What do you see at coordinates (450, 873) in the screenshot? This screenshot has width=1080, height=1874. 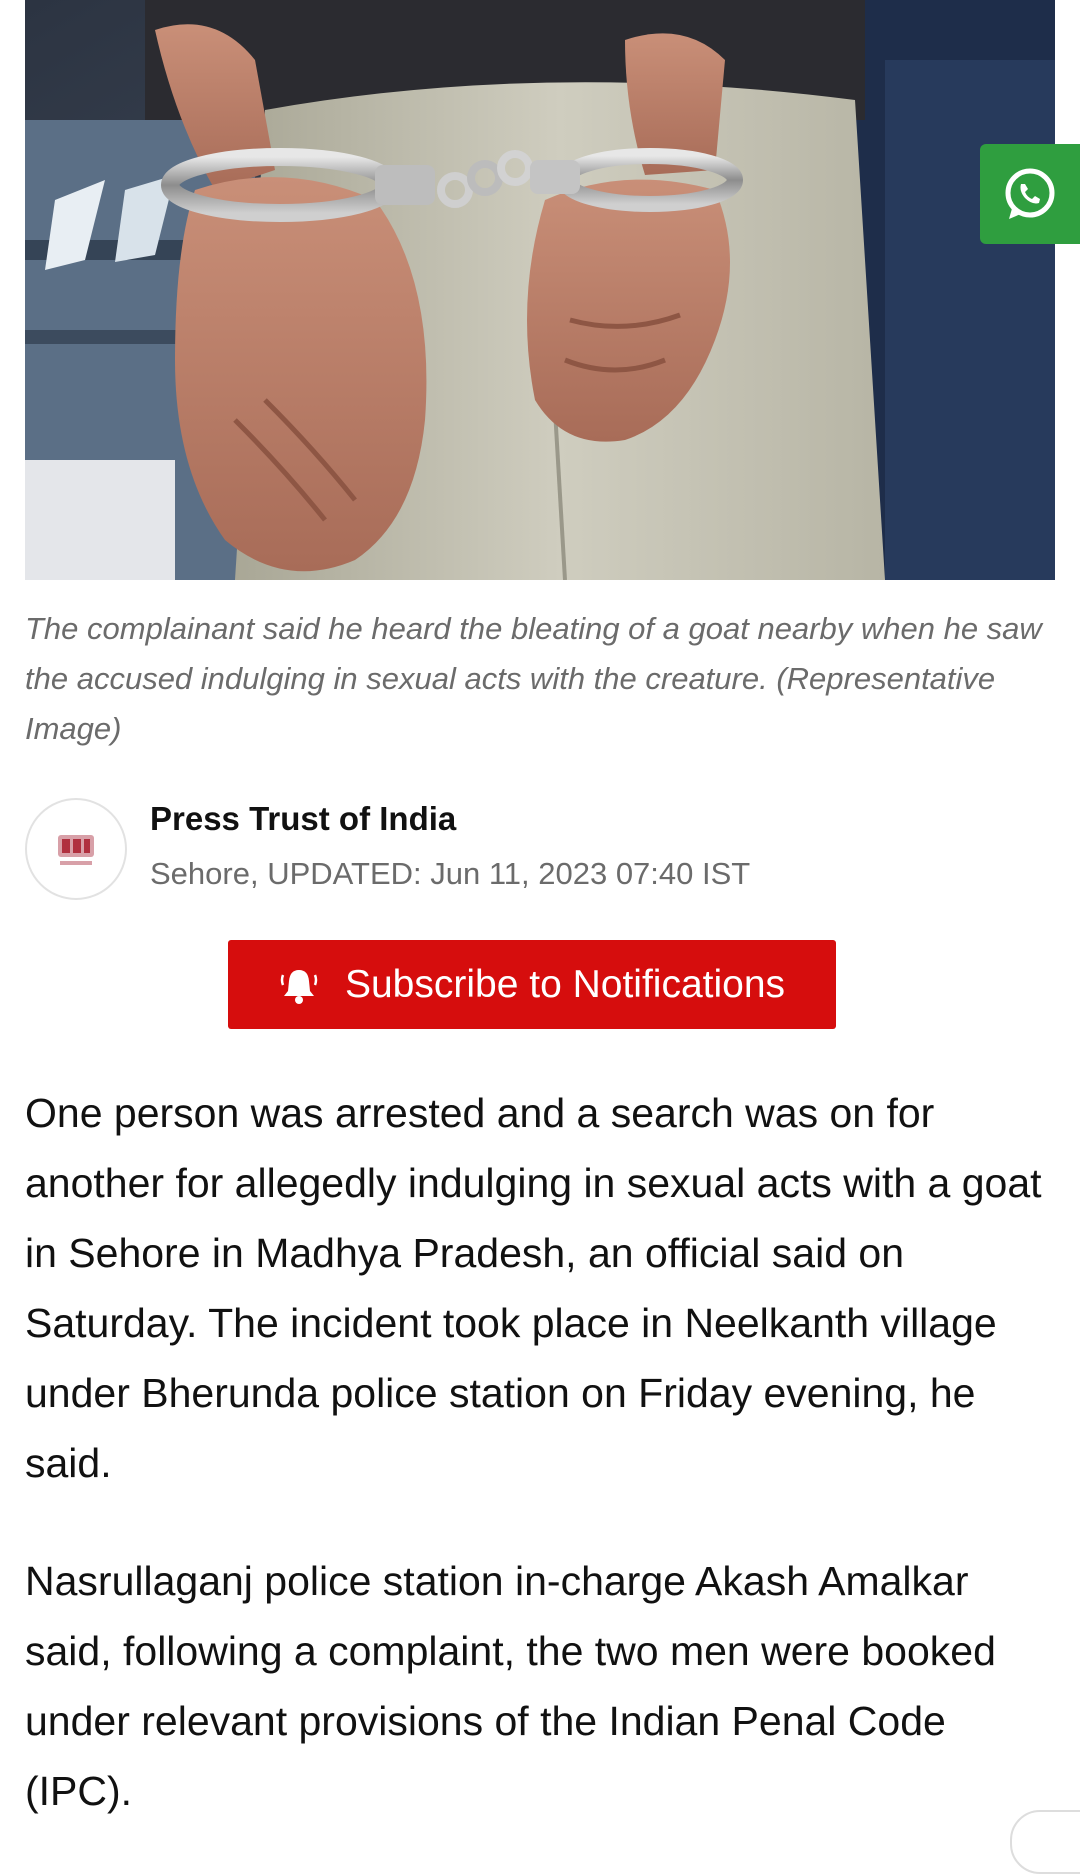 I see `dateline: Sehore, UPDATED: Jun 11, 2023 07:40 IST` at bounding box center [450, 873].